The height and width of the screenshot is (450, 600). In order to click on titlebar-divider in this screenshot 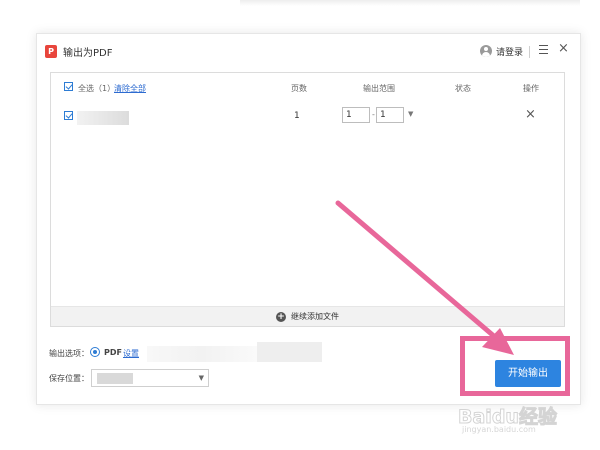, I will do `click(529, 52)`.